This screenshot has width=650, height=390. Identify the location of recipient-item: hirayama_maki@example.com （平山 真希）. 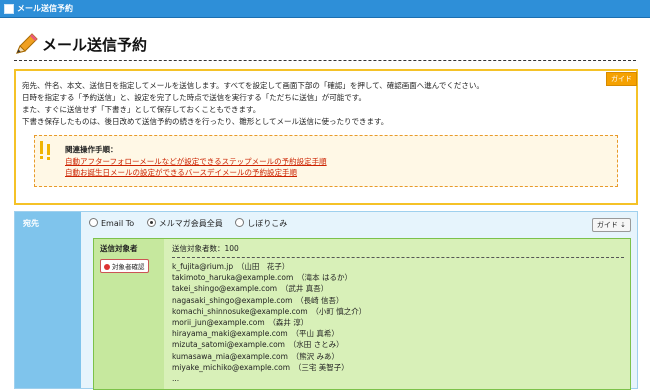
(255, 334).